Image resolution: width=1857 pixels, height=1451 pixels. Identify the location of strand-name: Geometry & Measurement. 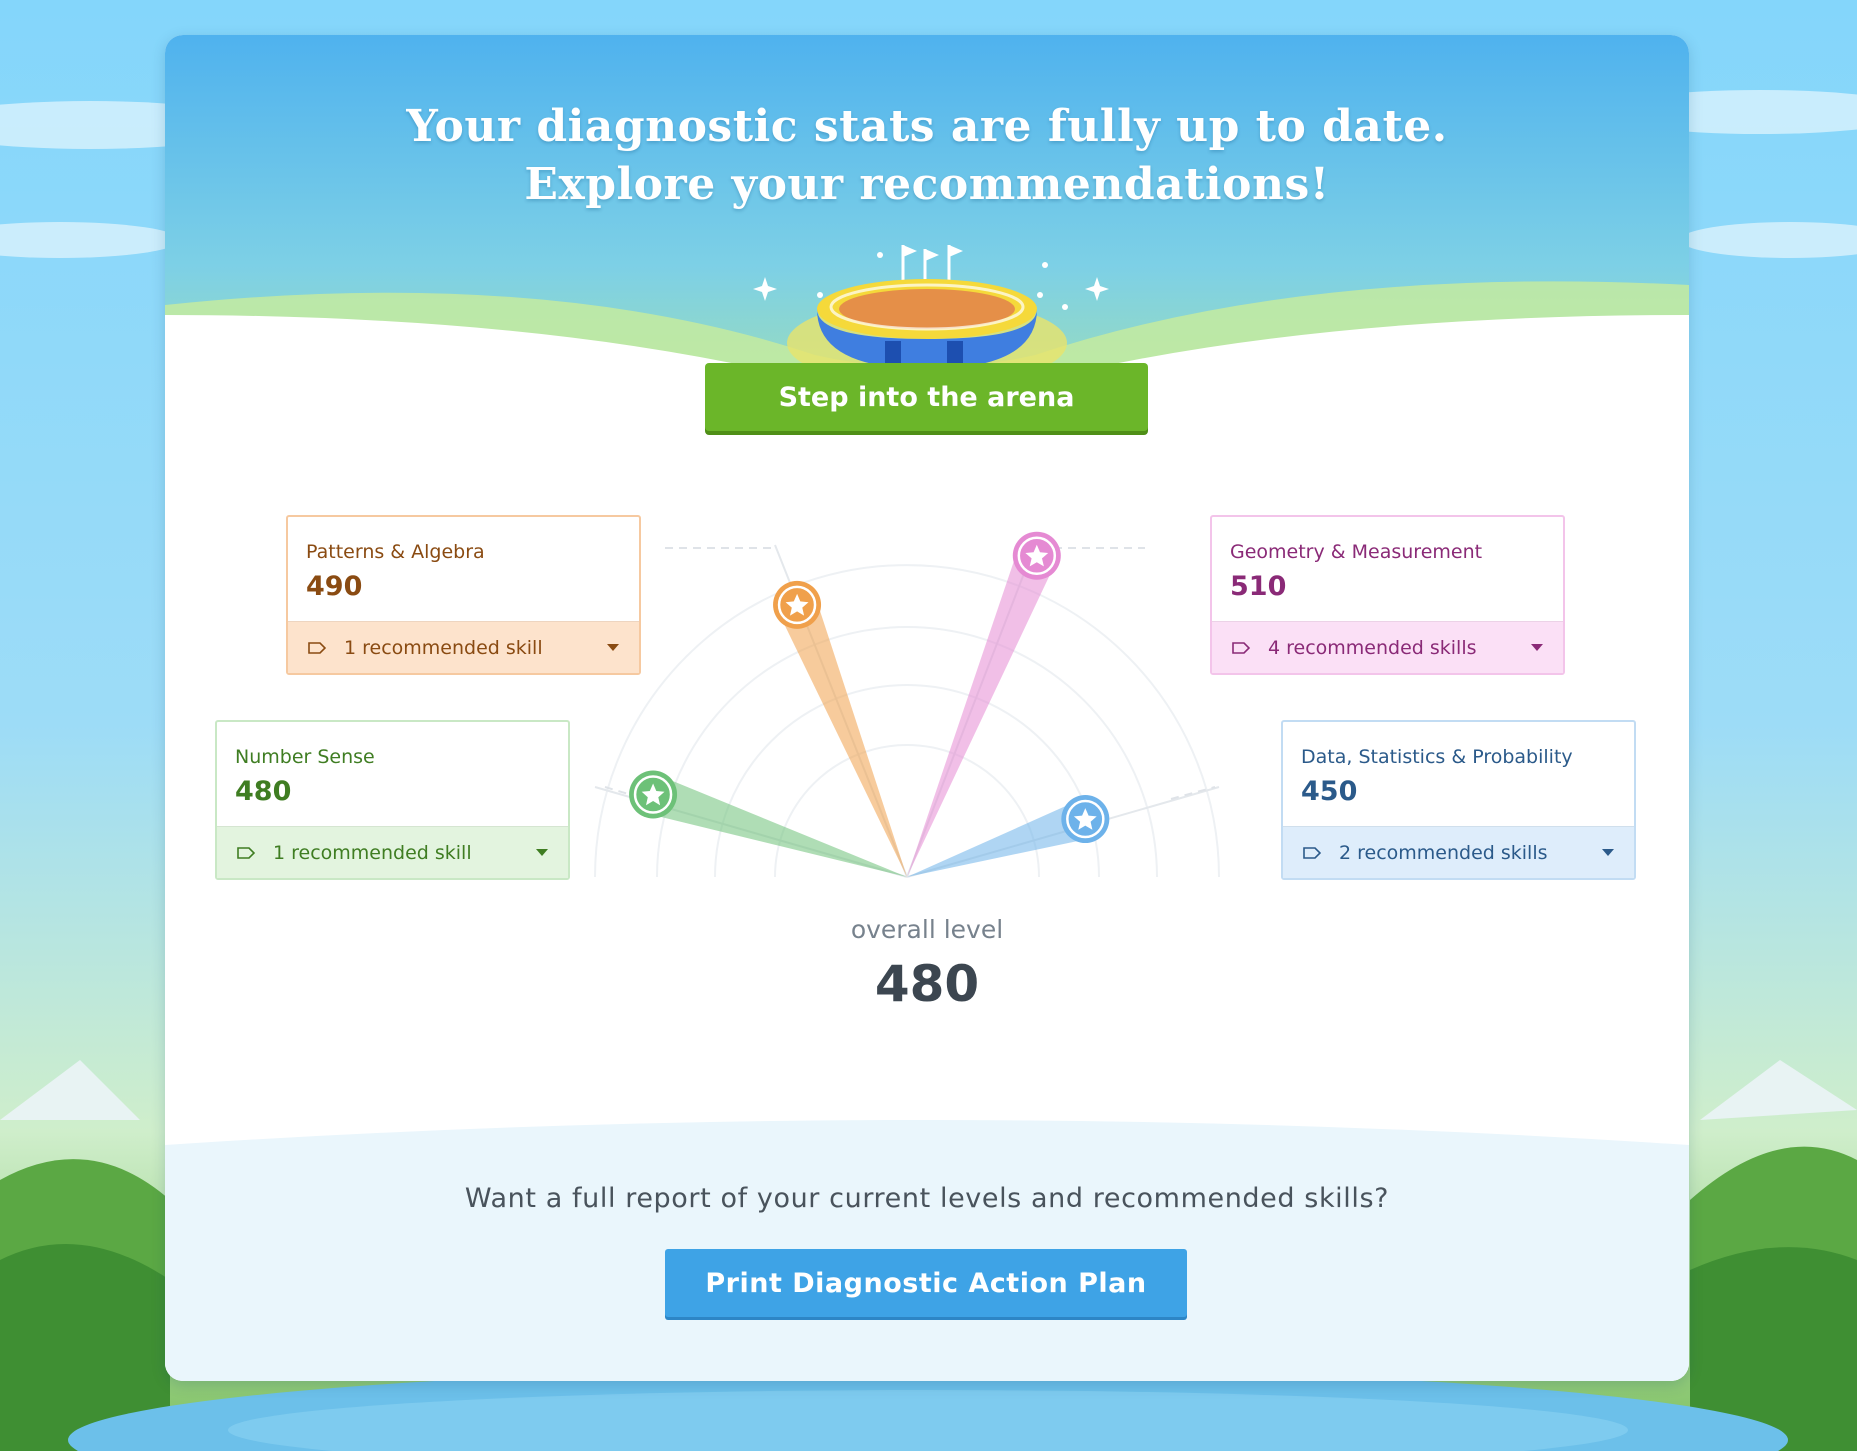
(1356, 552).